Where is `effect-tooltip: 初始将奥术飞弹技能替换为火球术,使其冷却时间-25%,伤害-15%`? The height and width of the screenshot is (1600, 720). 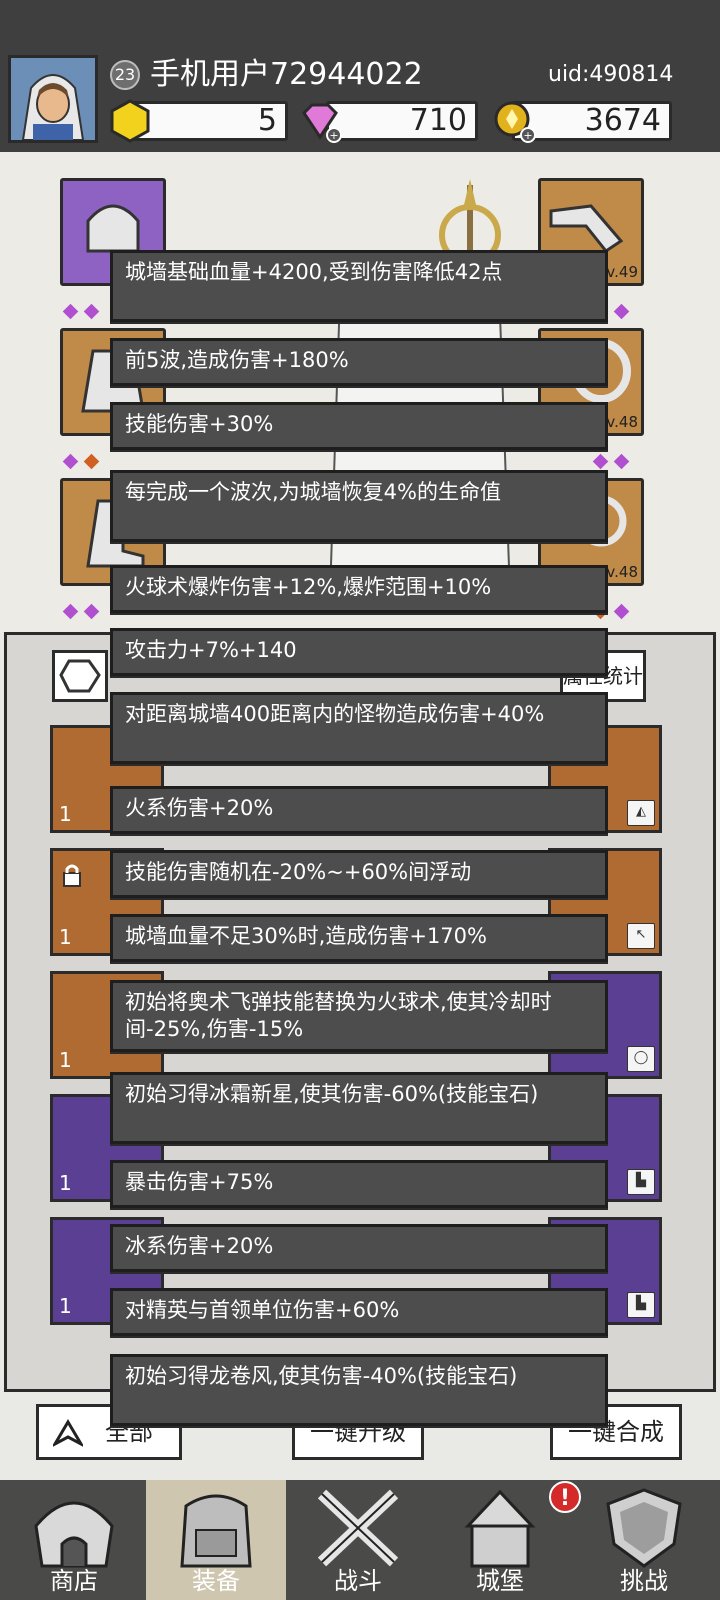 effect-tooltip: 初始将奥术飞弹技能替换为火球术,使其冷却时间-25%,伤害-15% is located at coordinates (359, 1016).